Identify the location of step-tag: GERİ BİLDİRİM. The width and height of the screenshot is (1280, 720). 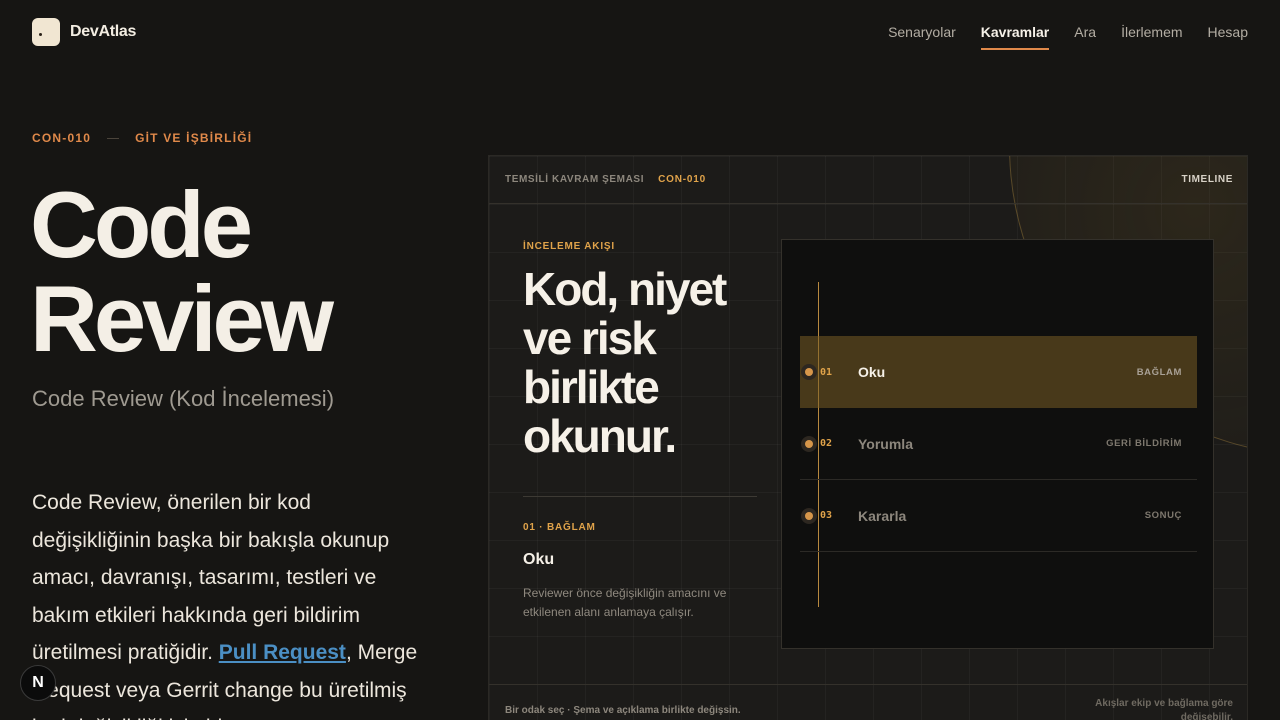
(1144, 443).